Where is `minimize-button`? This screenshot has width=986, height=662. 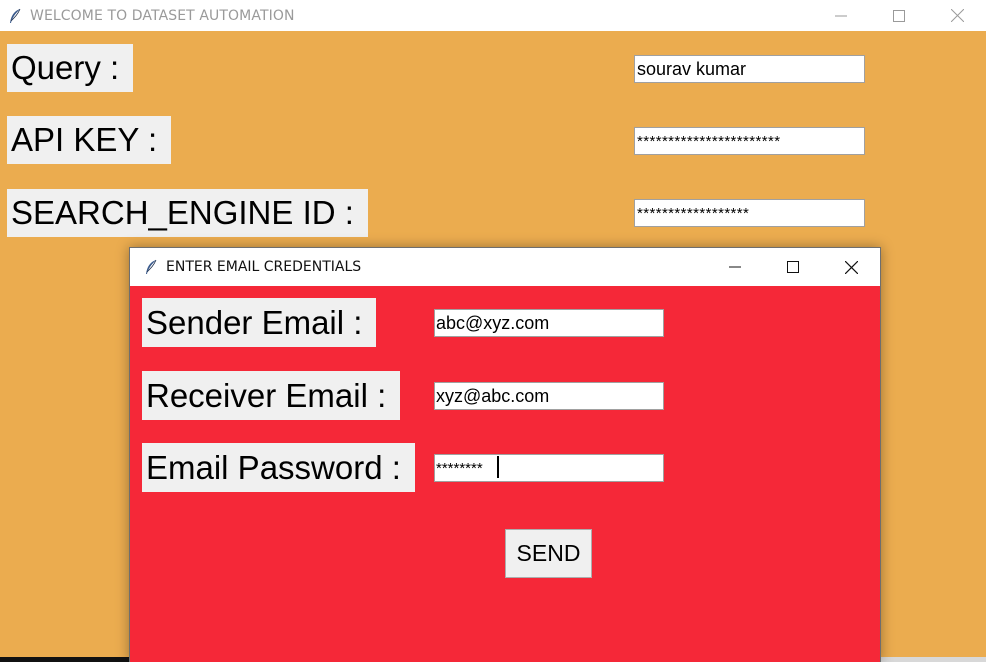
minimize-button is located at coordinates (841, 15).